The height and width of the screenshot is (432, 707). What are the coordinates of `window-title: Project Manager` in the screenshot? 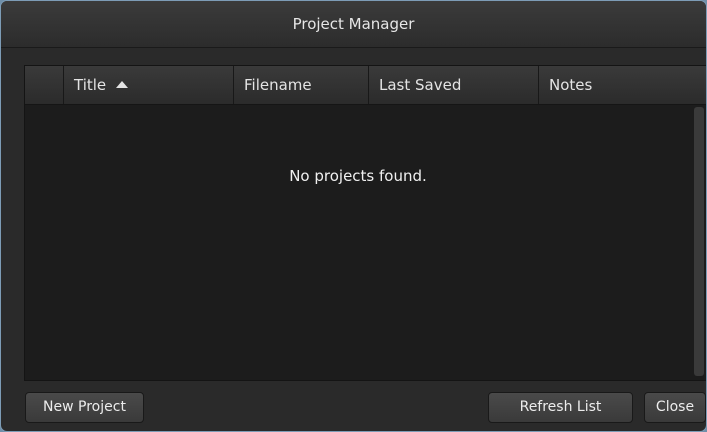 It's located at (353, 24).